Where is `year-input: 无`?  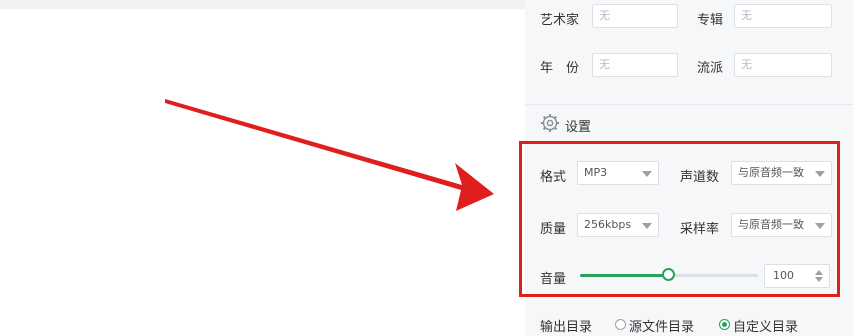
year-input: 无 is located at coordinates (635, 65).